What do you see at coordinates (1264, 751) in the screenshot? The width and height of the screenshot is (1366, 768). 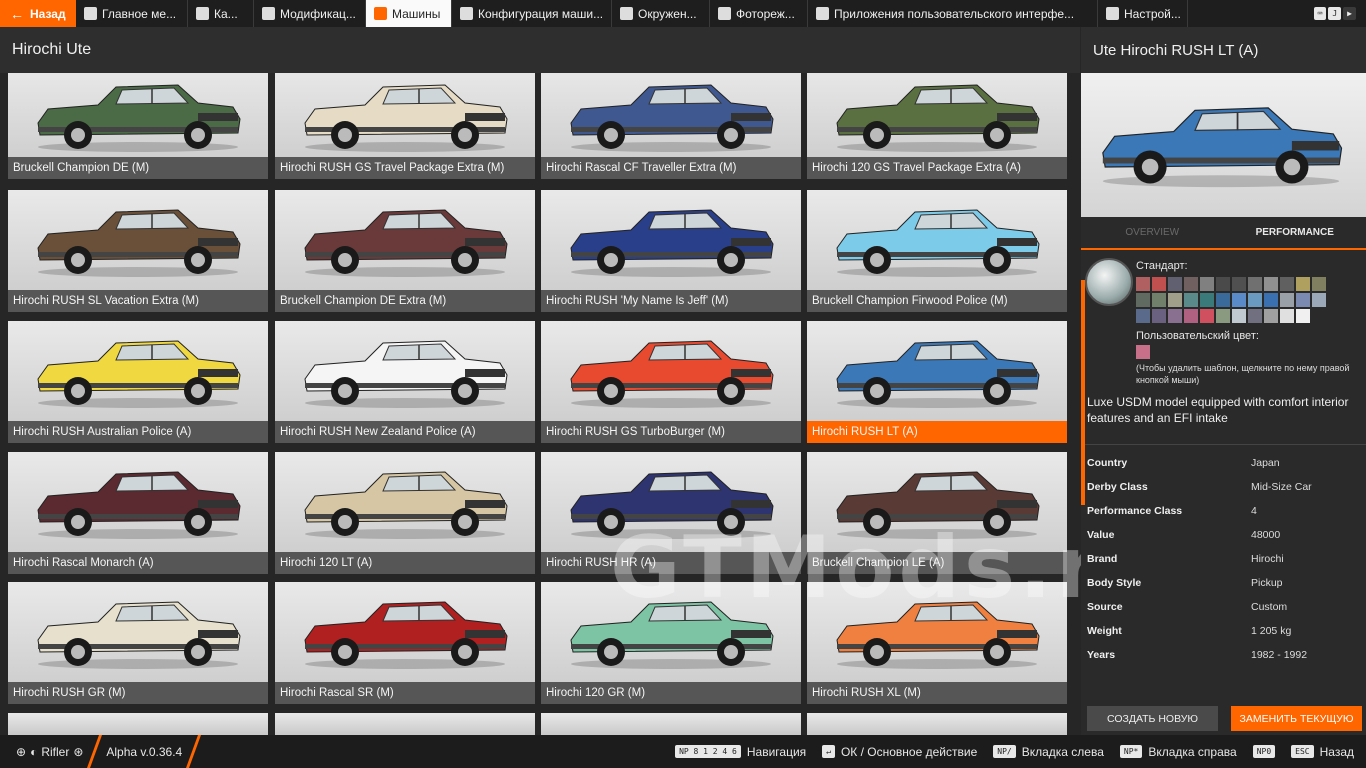 I see `control-hint: NP0` at bounding box center [1264, 751].